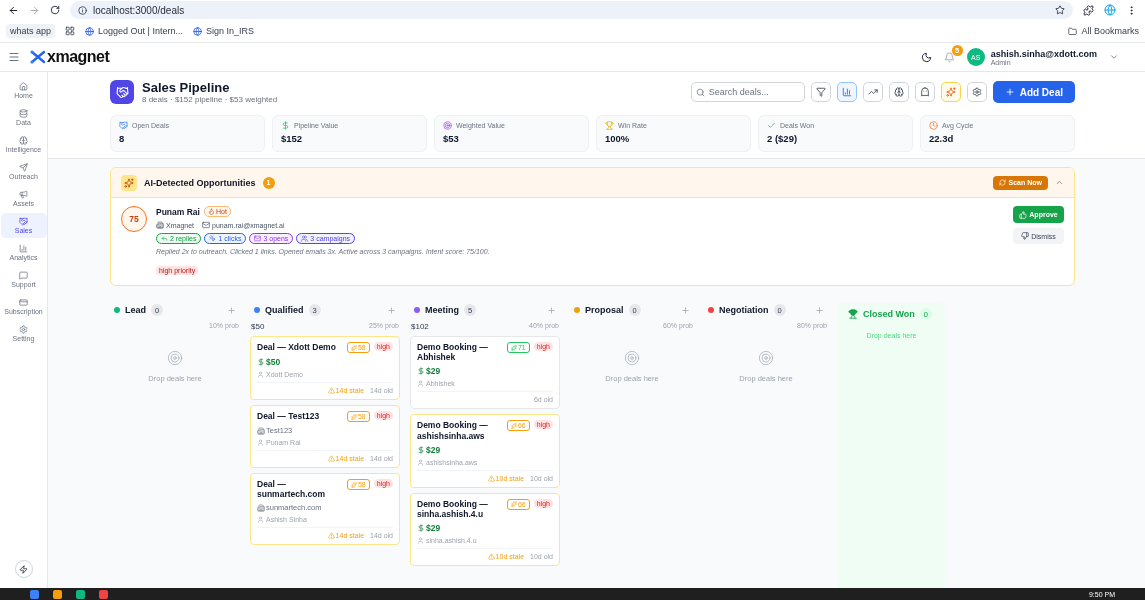 The width and height of the screenshot is (1145, 600). Describe the element at coordinates (213, 238) in the screenshot. I see `click-icon` at that location.